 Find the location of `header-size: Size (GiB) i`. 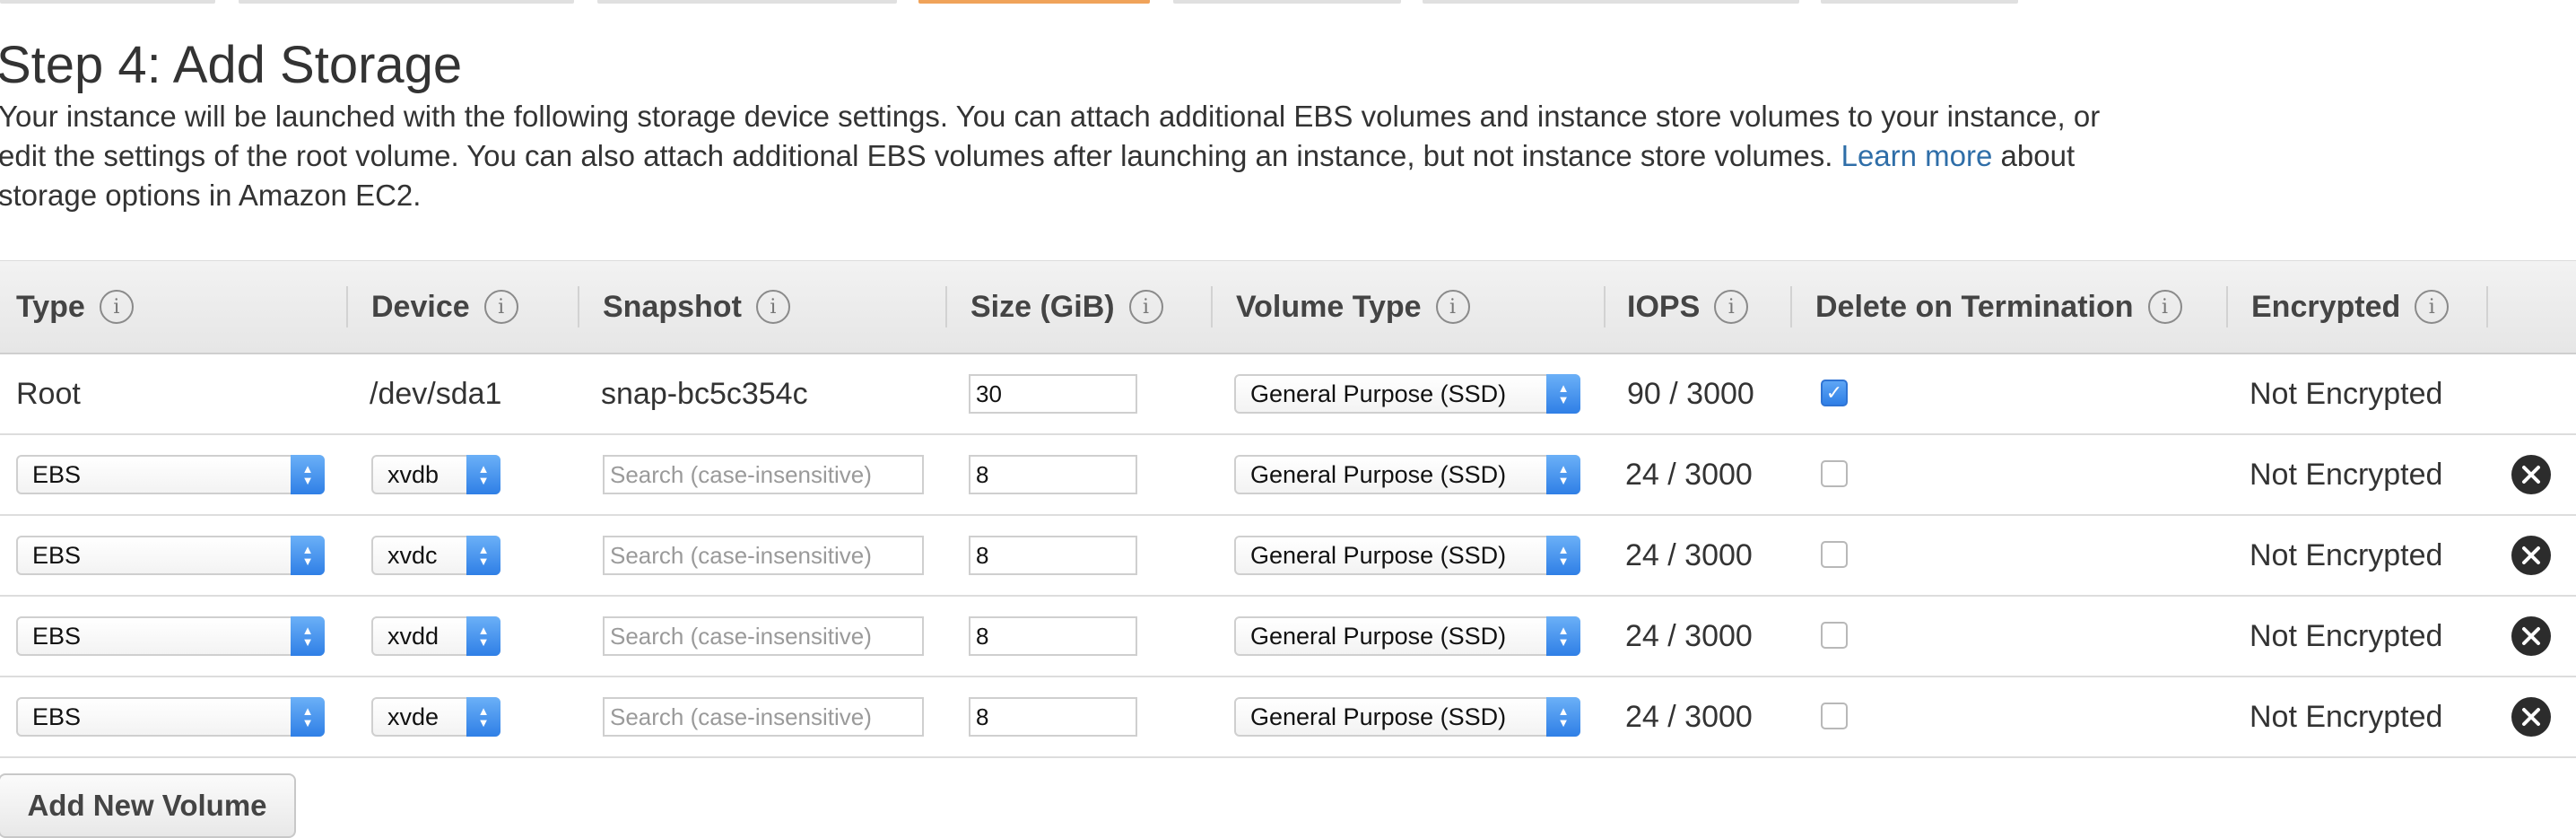

header-size: Size (GiB) i is located at coordinates (1066, 307).